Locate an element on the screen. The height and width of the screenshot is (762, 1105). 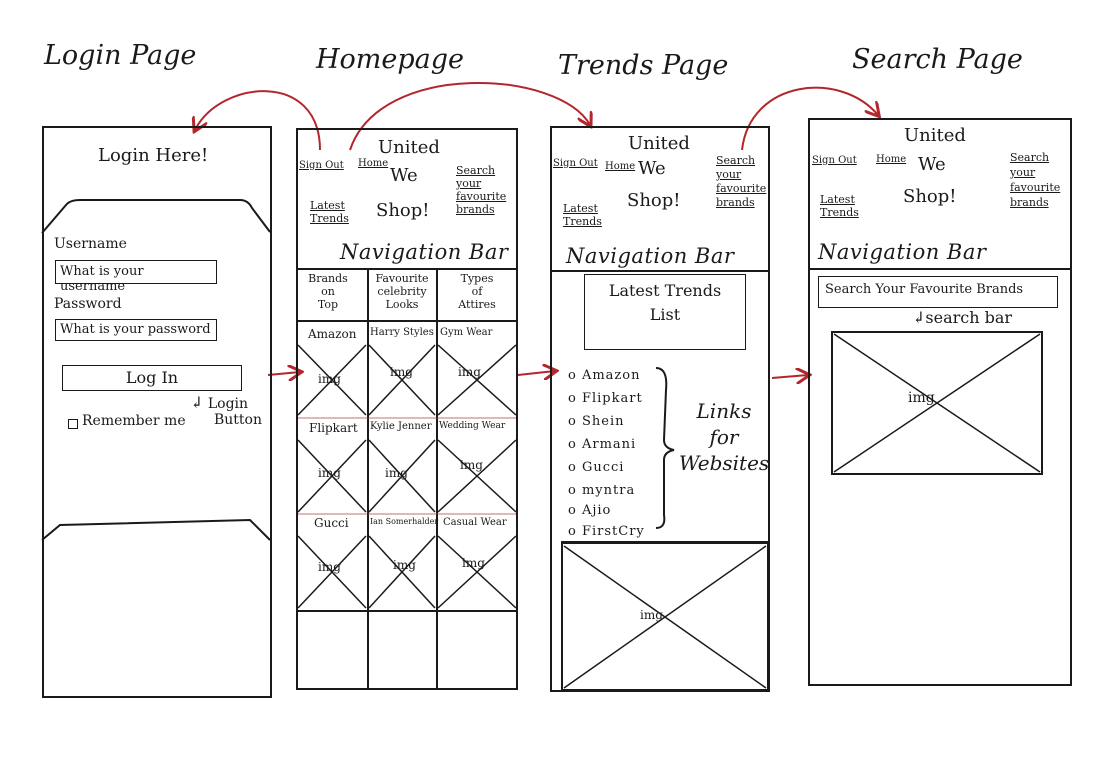
home-img-label-r1c2: img is located at coordinates (401, 372).